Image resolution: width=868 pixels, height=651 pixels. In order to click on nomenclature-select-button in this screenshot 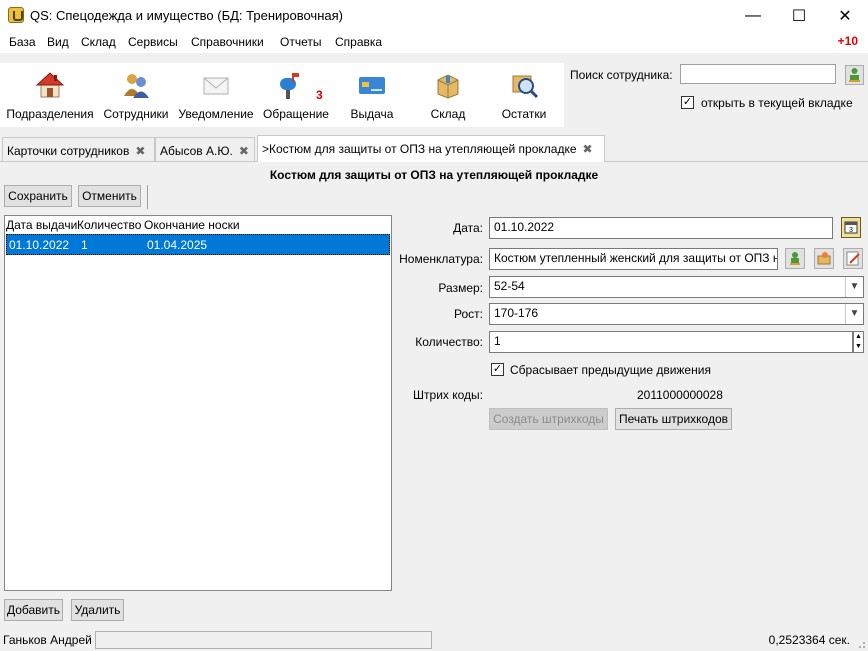, I will do `click(795, 258)`.